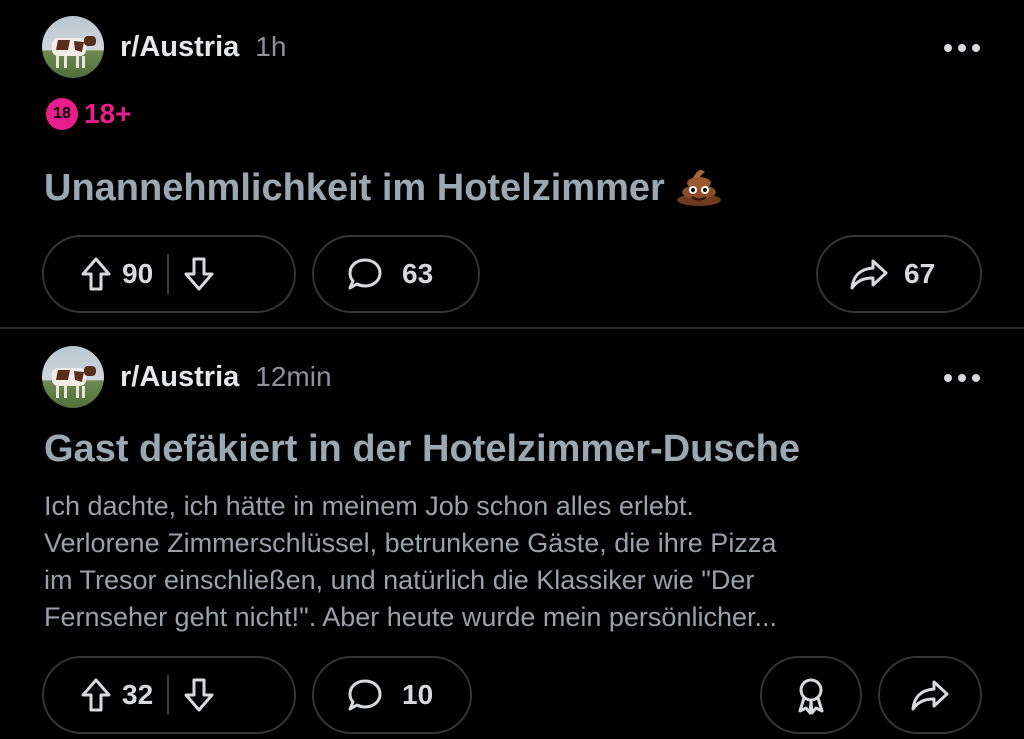 This screenshot has height=739, width=1024. I want to click on vote-bar: 90, so click(169, 274).